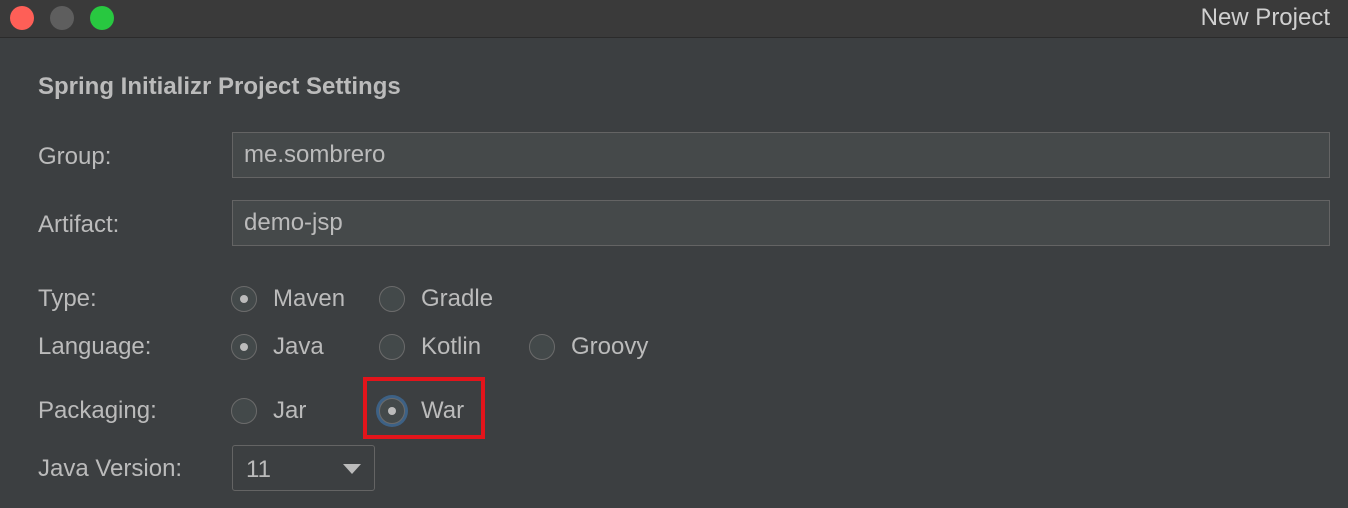 The width and height of the screenshot is (1348, 508). I want to click on group-label: Group:, so click(75, 156).